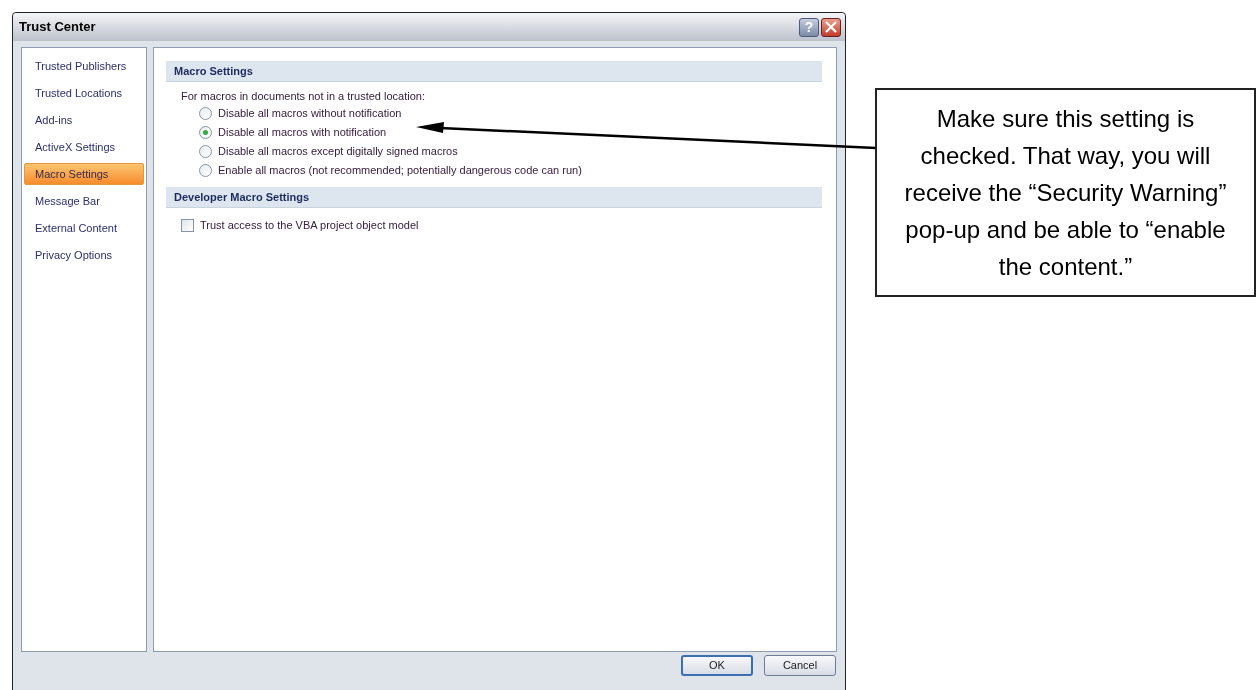 The height and width of the screenshot is (690, 1256). What do you see at coordinates (800, 665) in the screenshot?
I see `cancel-button: Cancel` at bounding box center [800, 665].